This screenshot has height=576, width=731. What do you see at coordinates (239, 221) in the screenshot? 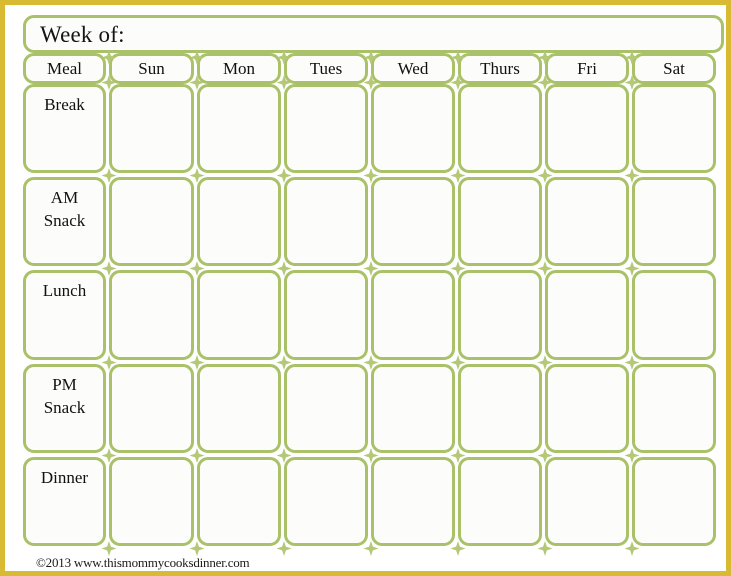
I see `meal-cell-am-snack-mon` at bounding box center [239, 221].